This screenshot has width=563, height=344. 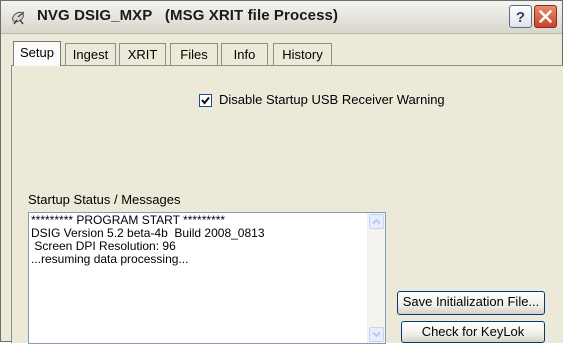 What do you see at coordinates (104, 199) in the screenshot?
I see `status-messages-heading: Startup Status / Messages` at bounding box center [104, 199].